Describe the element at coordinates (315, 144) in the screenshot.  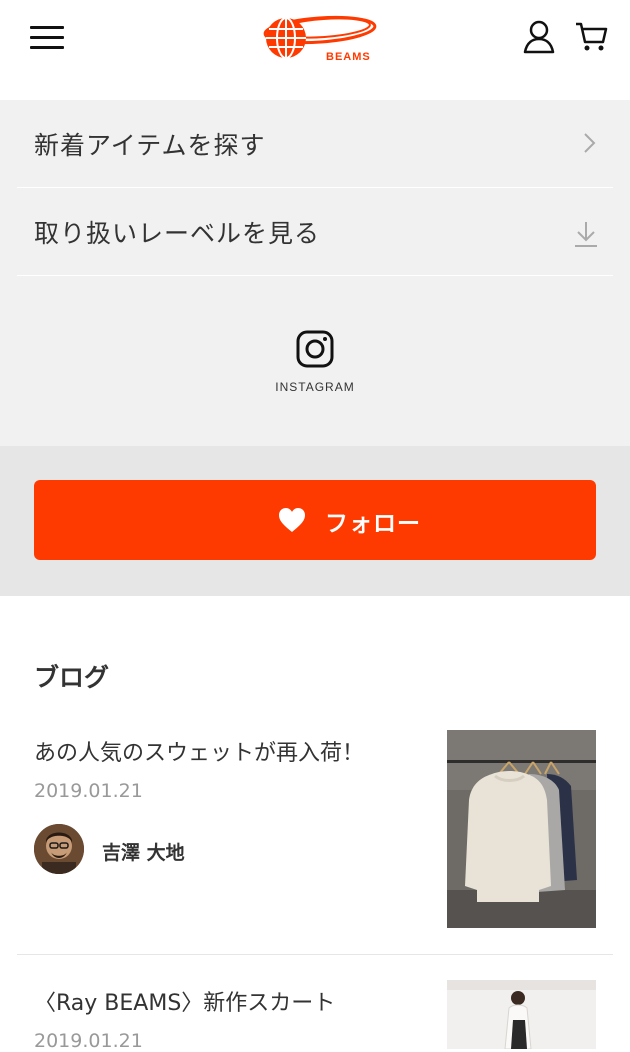
I see `nav-item-new-items: 新着アイテムを探す` at that location.